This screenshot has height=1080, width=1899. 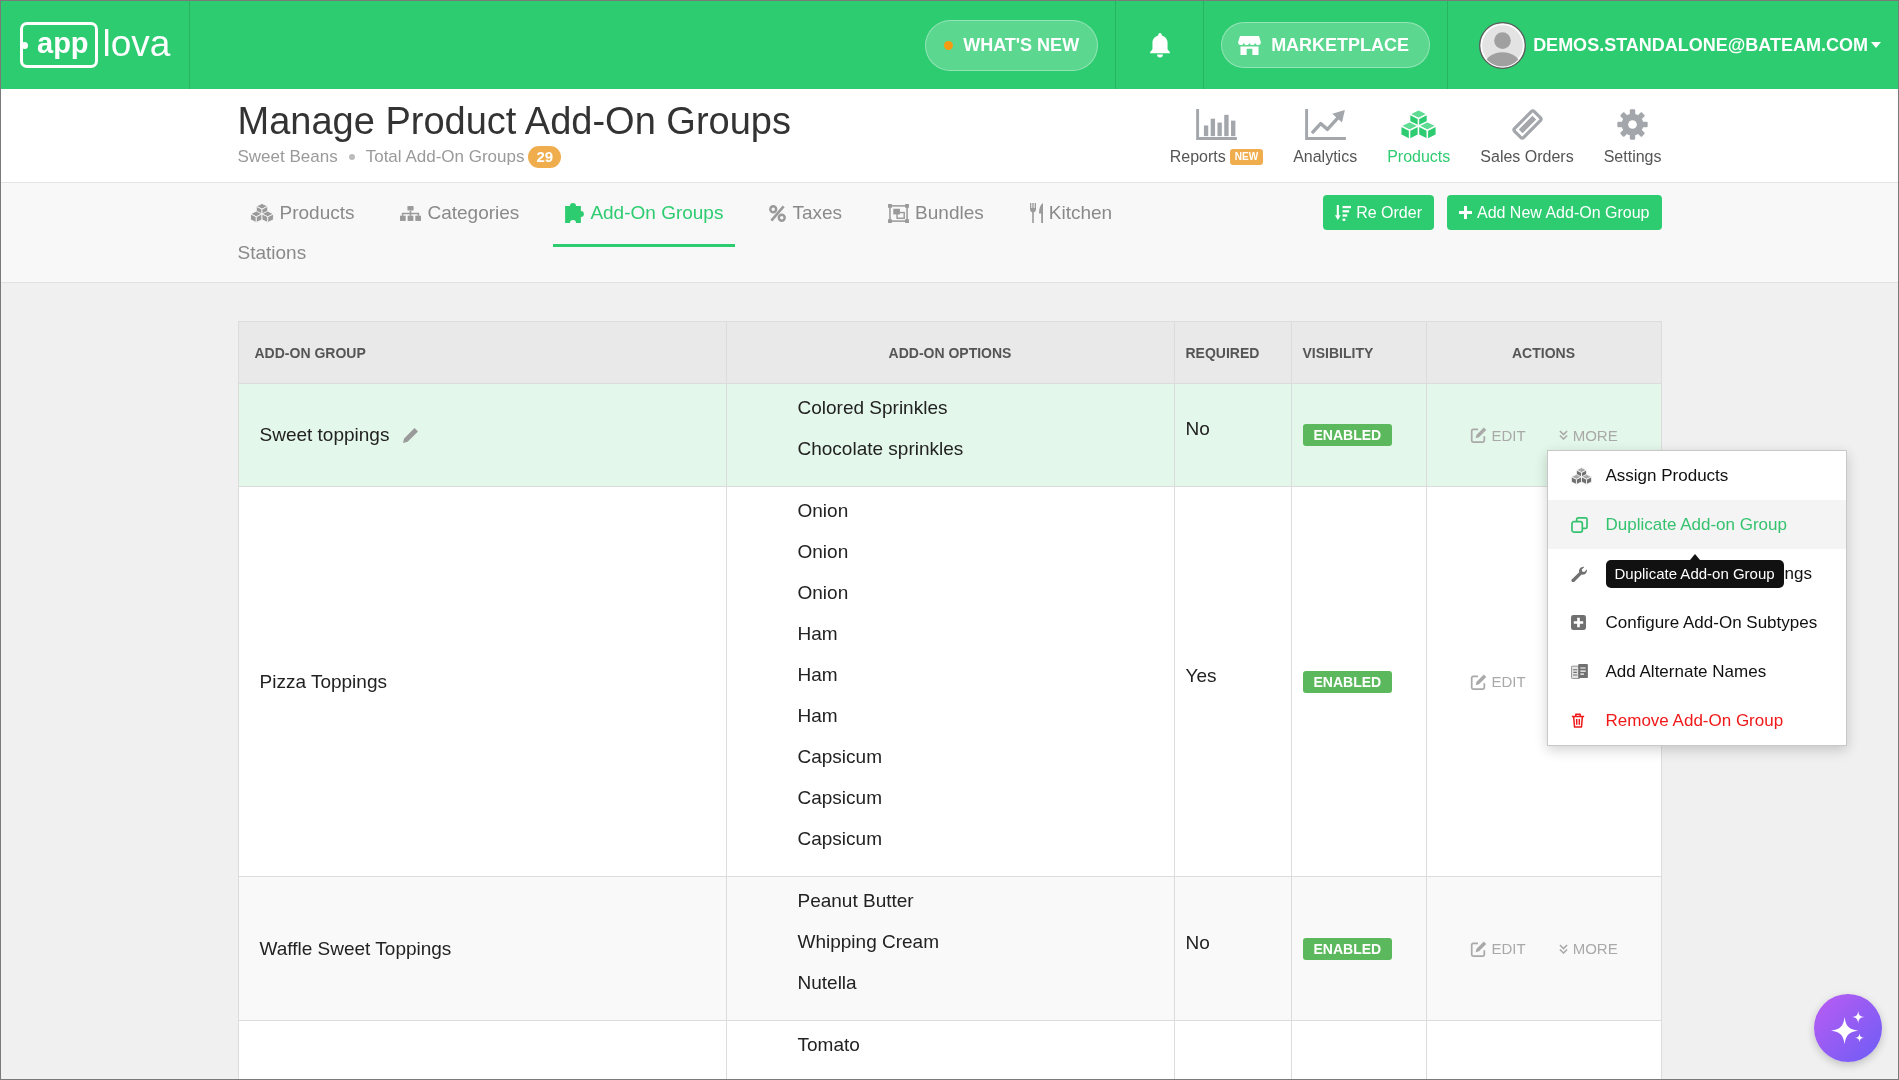 I want to click on plus-square-icon, so click(x=1578, y=622).